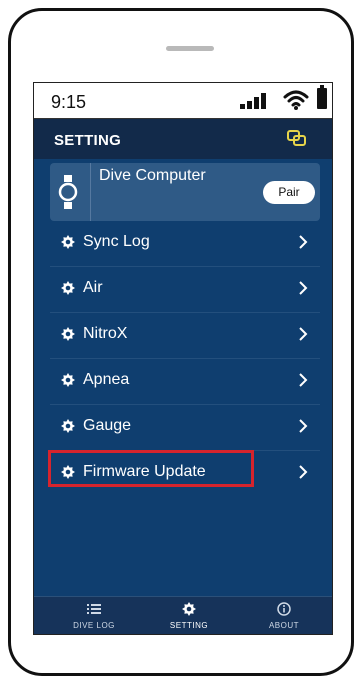 This screenshot has width=364, height=686. Describe the element at coordinates (185, 428) in the screenshot. I see `menu-item-gauge: Gauge` at that location.